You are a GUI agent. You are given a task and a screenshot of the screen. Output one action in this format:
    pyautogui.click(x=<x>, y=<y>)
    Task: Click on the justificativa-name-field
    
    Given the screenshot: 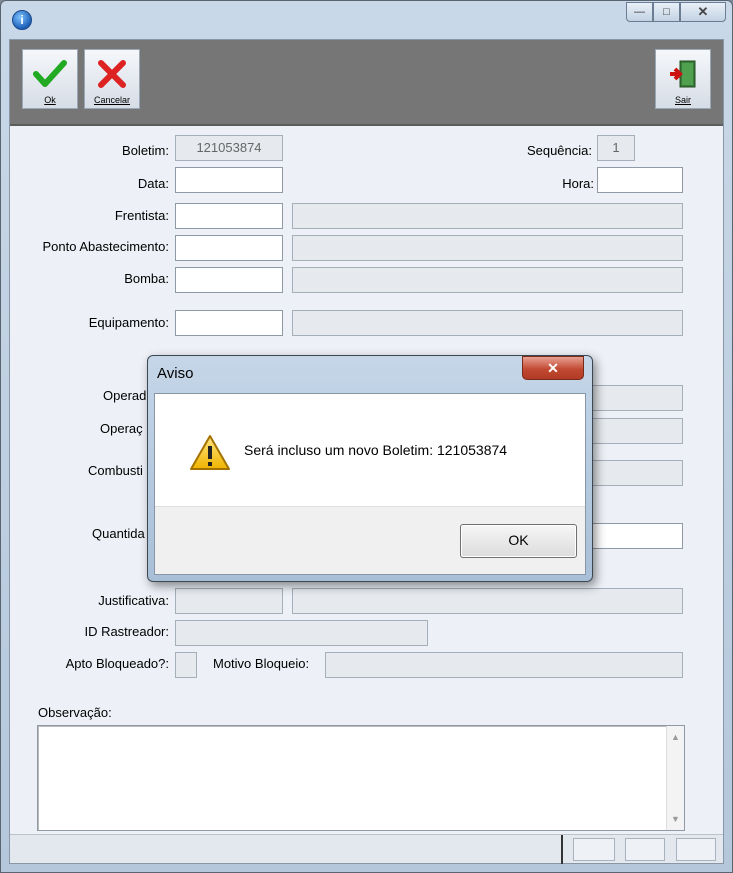 What is the action you would take?
    pyautogui.click(x=487, y=601)
    